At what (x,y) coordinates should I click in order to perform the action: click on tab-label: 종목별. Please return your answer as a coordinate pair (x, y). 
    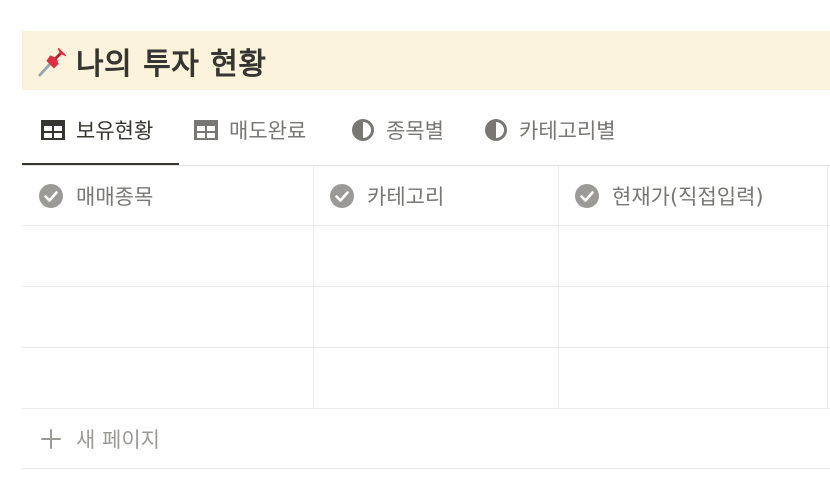
    Looking at the image, I should click on (415, 131).